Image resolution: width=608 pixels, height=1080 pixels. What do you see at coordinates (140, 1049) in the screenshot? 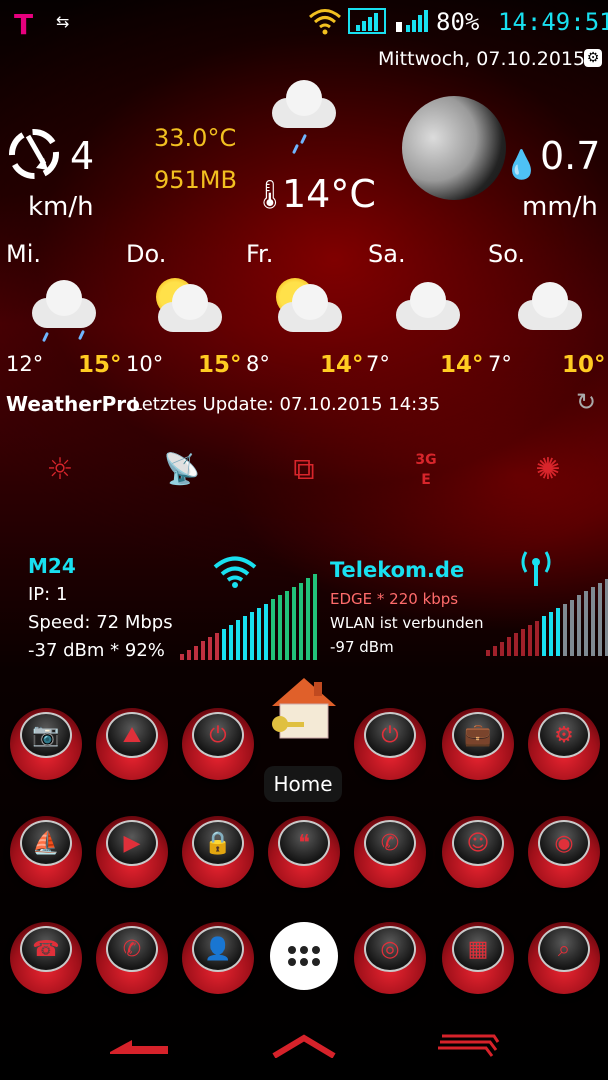
I see `back-button` at bounding box center [140, 1049].